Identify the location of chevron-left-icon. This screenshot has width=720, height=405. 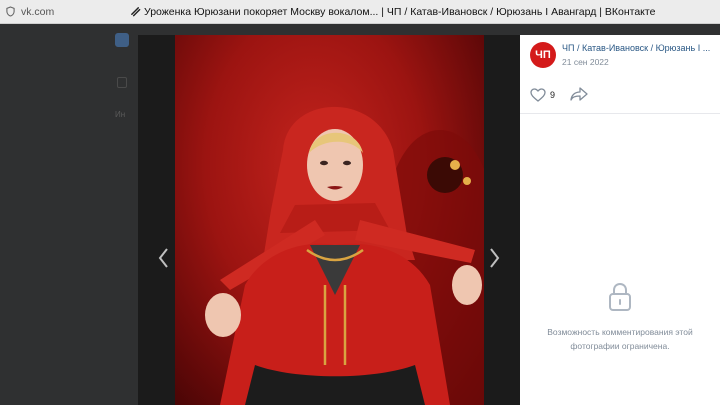
(164, 258).